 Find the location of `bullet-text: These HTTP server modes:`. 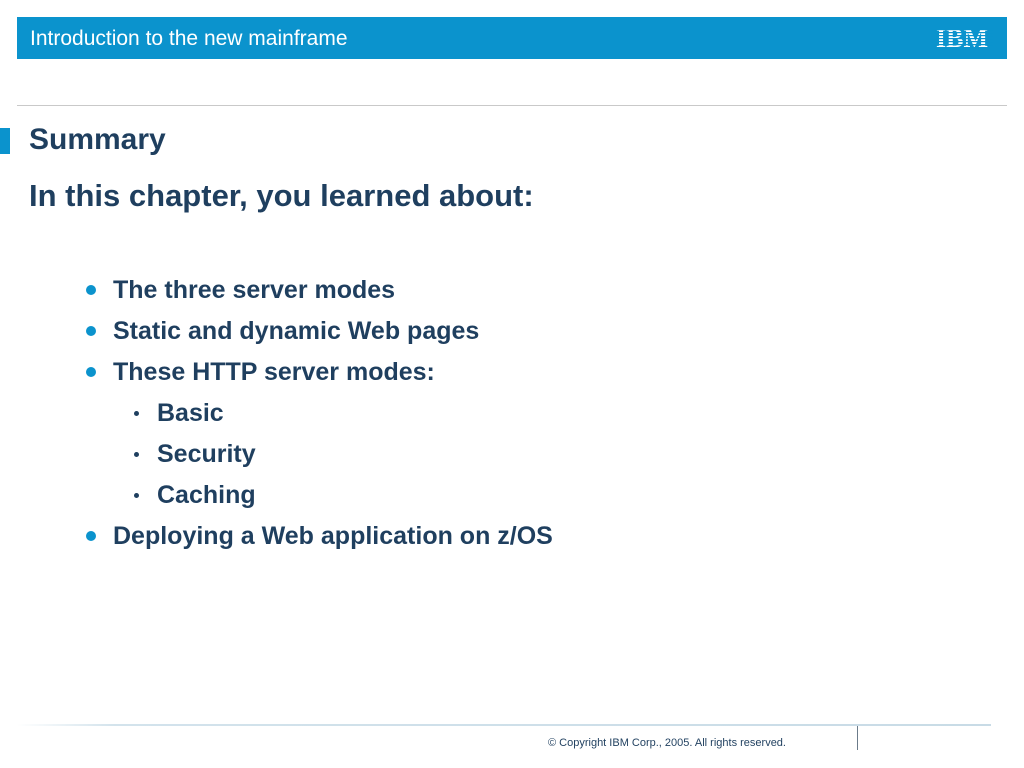

bullet-text: These HTTP server modes: is located at coordinates (274, 372).